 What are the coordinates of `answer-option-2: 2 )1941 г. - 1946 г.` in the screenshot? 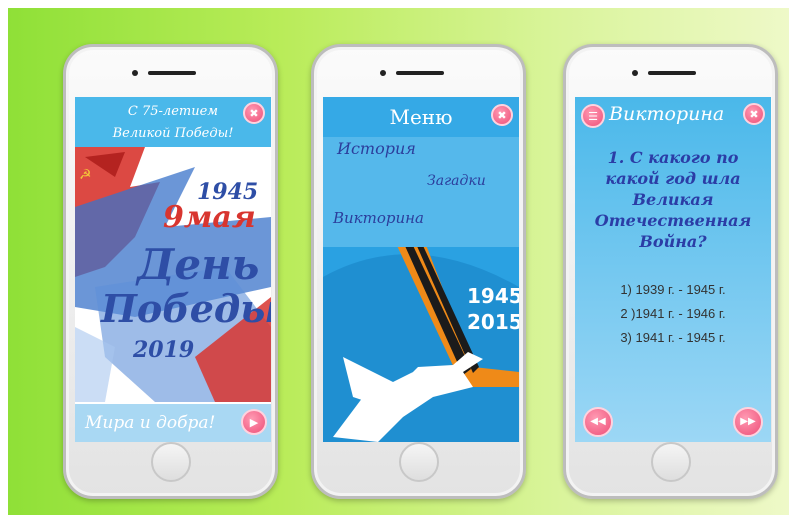 It's located at (673, 313).